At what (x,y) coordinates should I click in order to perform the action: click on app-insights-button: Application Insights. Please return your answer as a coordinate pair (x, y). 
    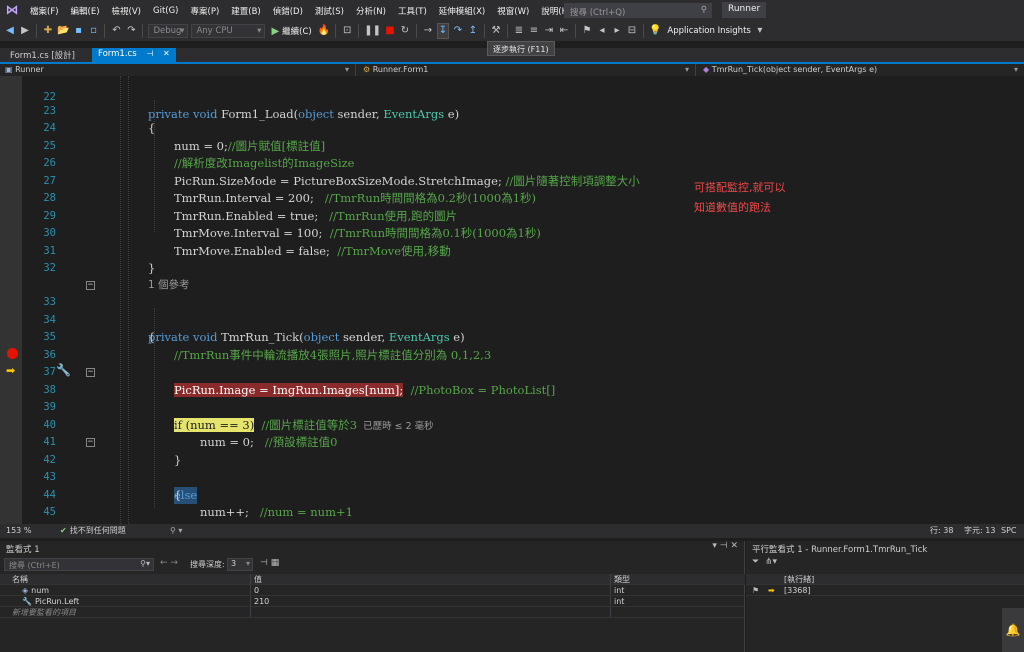
    Looking at the image, I should click on (707, 31).